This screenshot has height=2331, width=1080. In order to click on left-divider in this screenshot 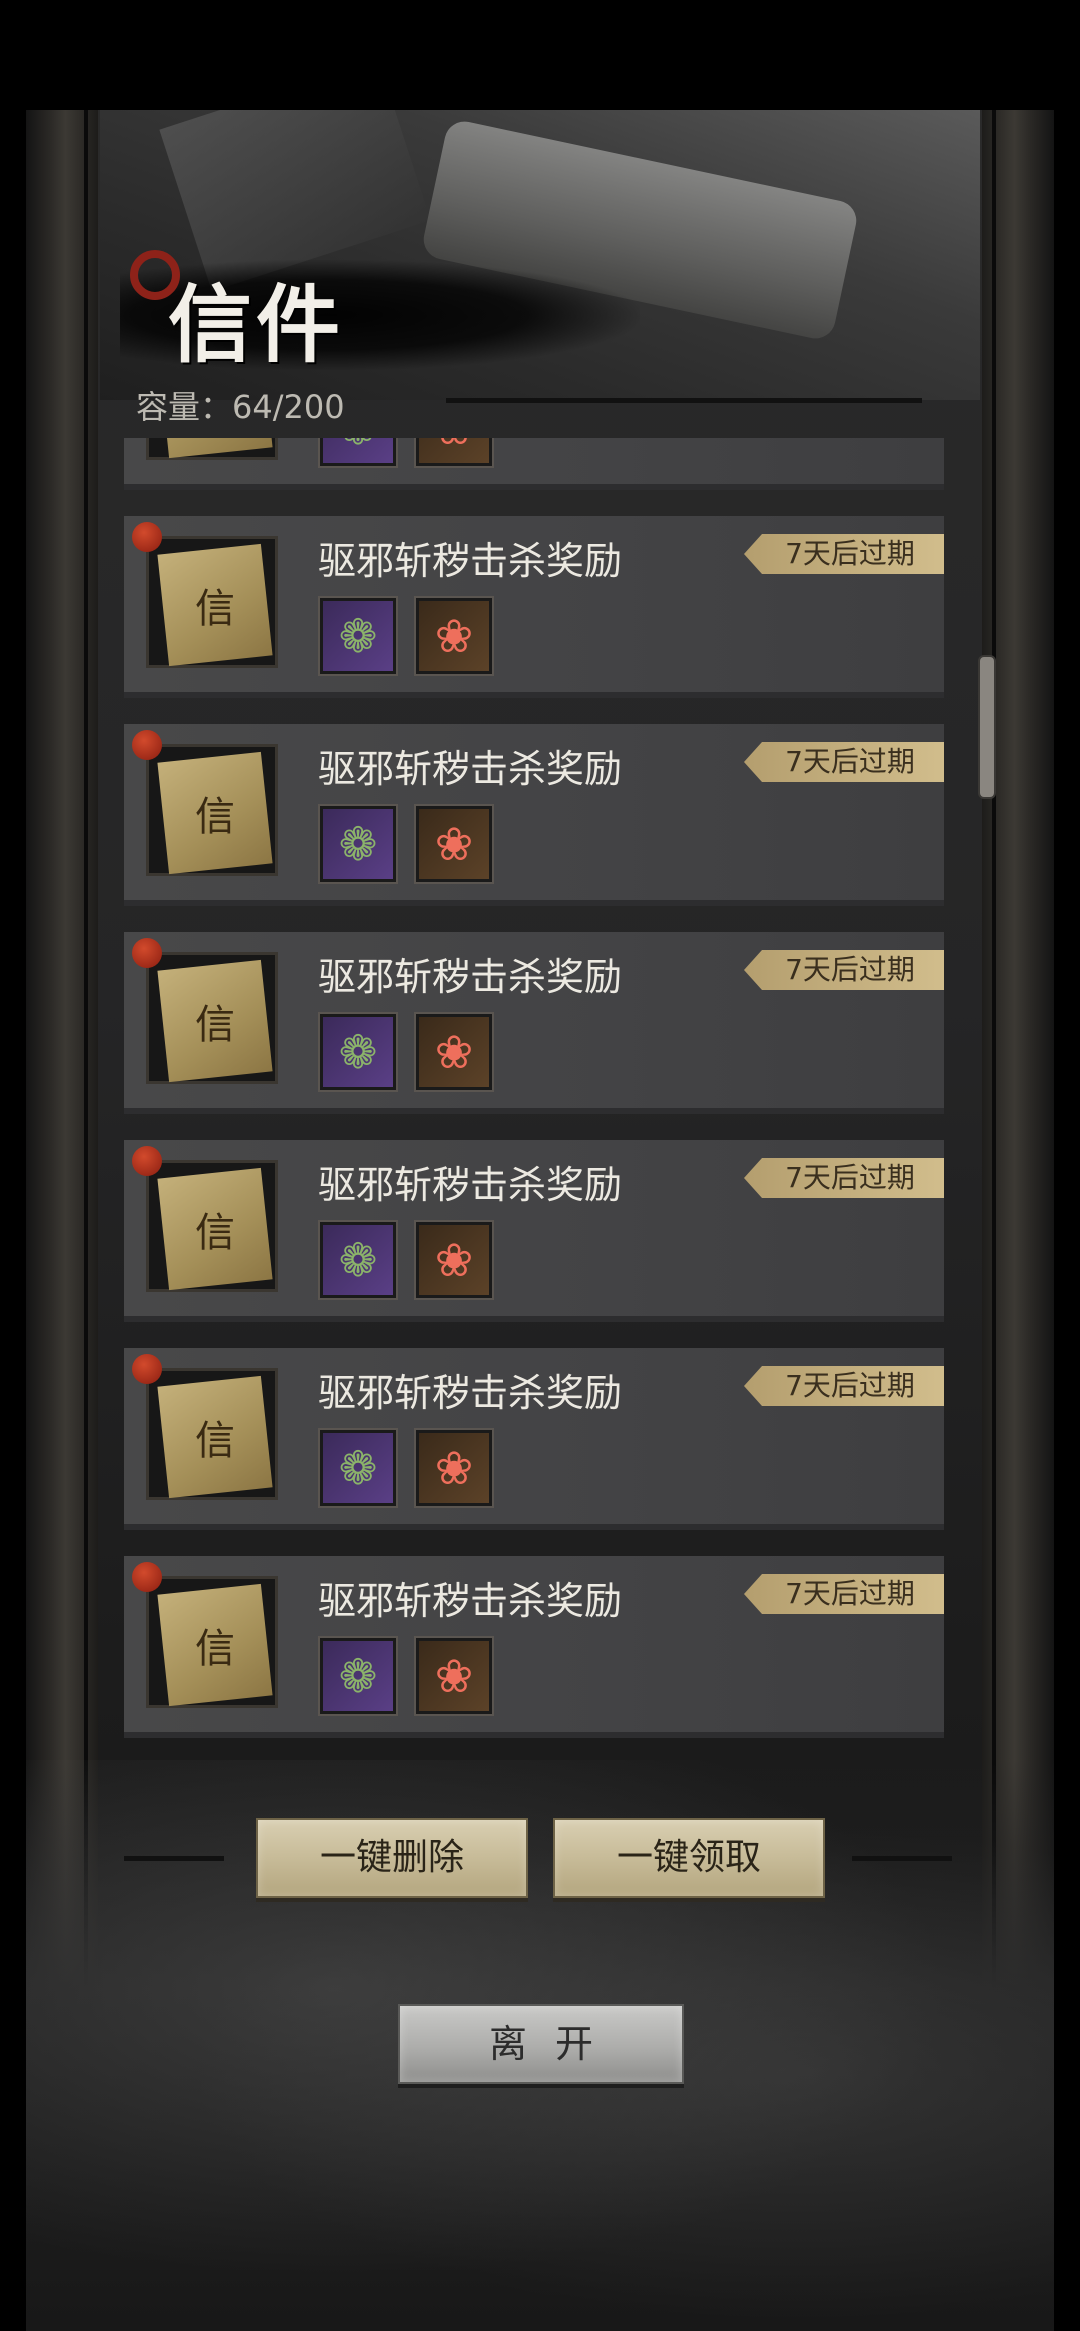, I will do `click(174, 1858)`.